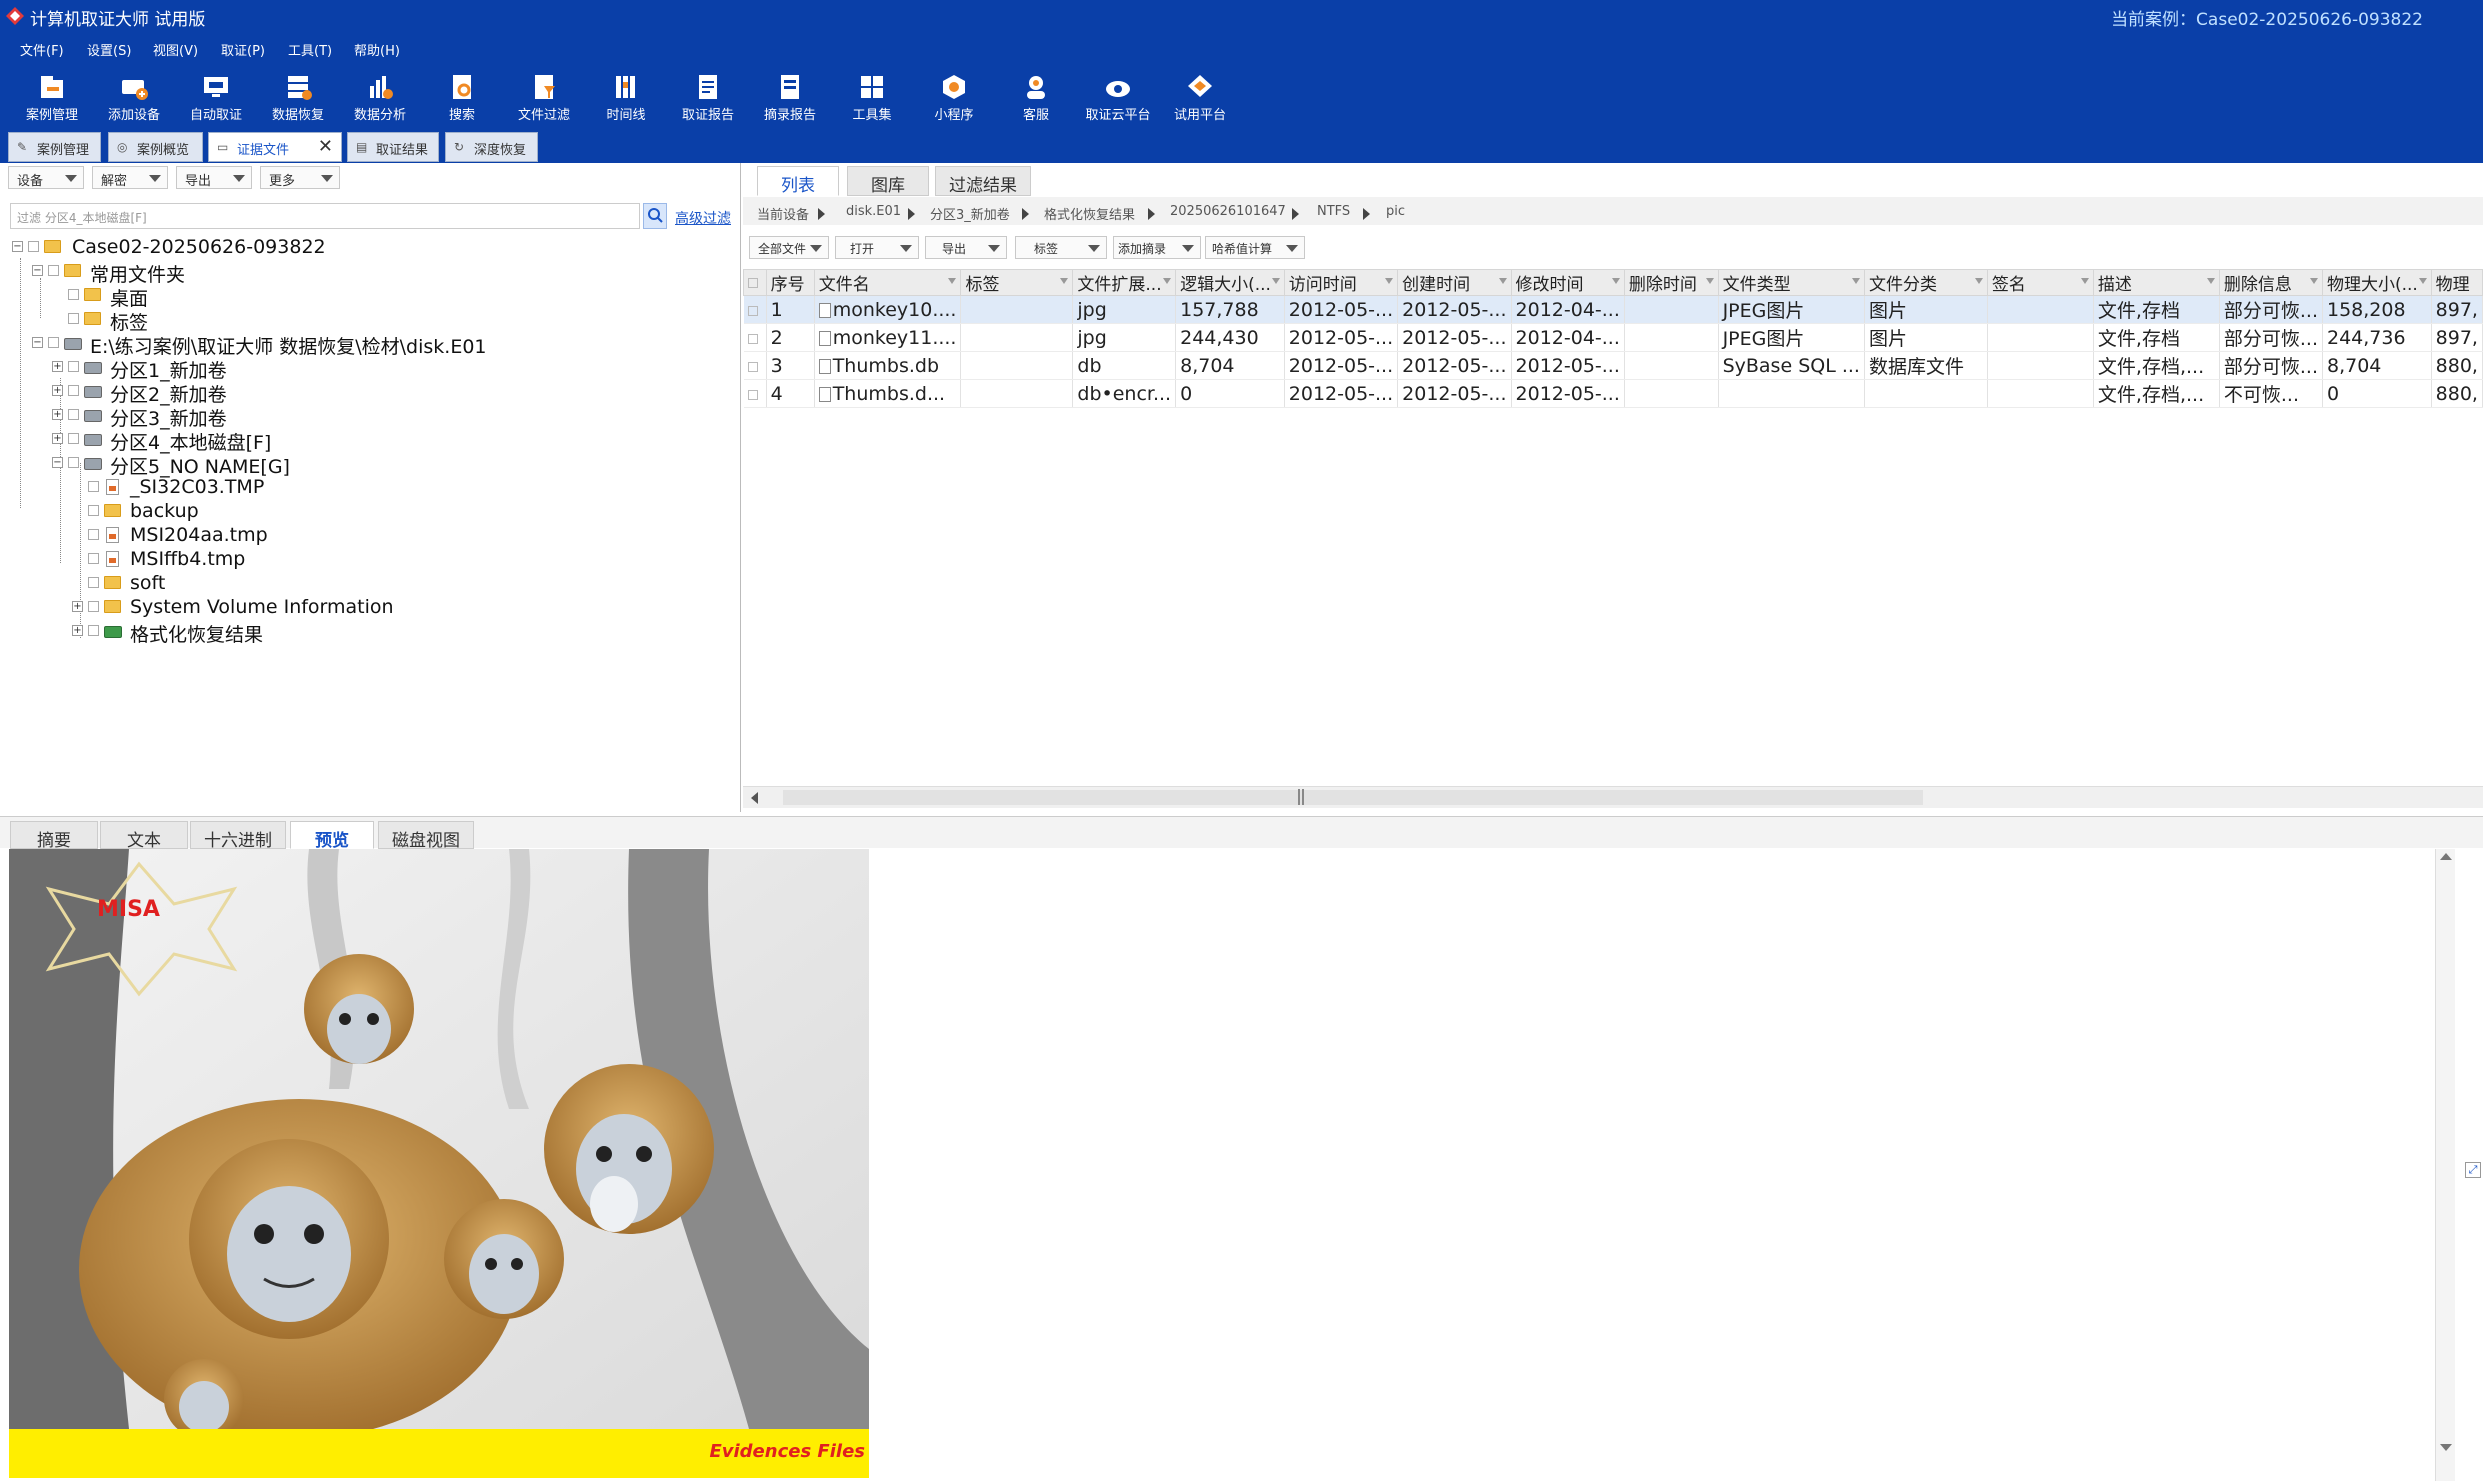  What do you see at coordinates (798, 181) in the screenshot?
I see `tab-list-view: 列表` at bounding box center [798, 181].